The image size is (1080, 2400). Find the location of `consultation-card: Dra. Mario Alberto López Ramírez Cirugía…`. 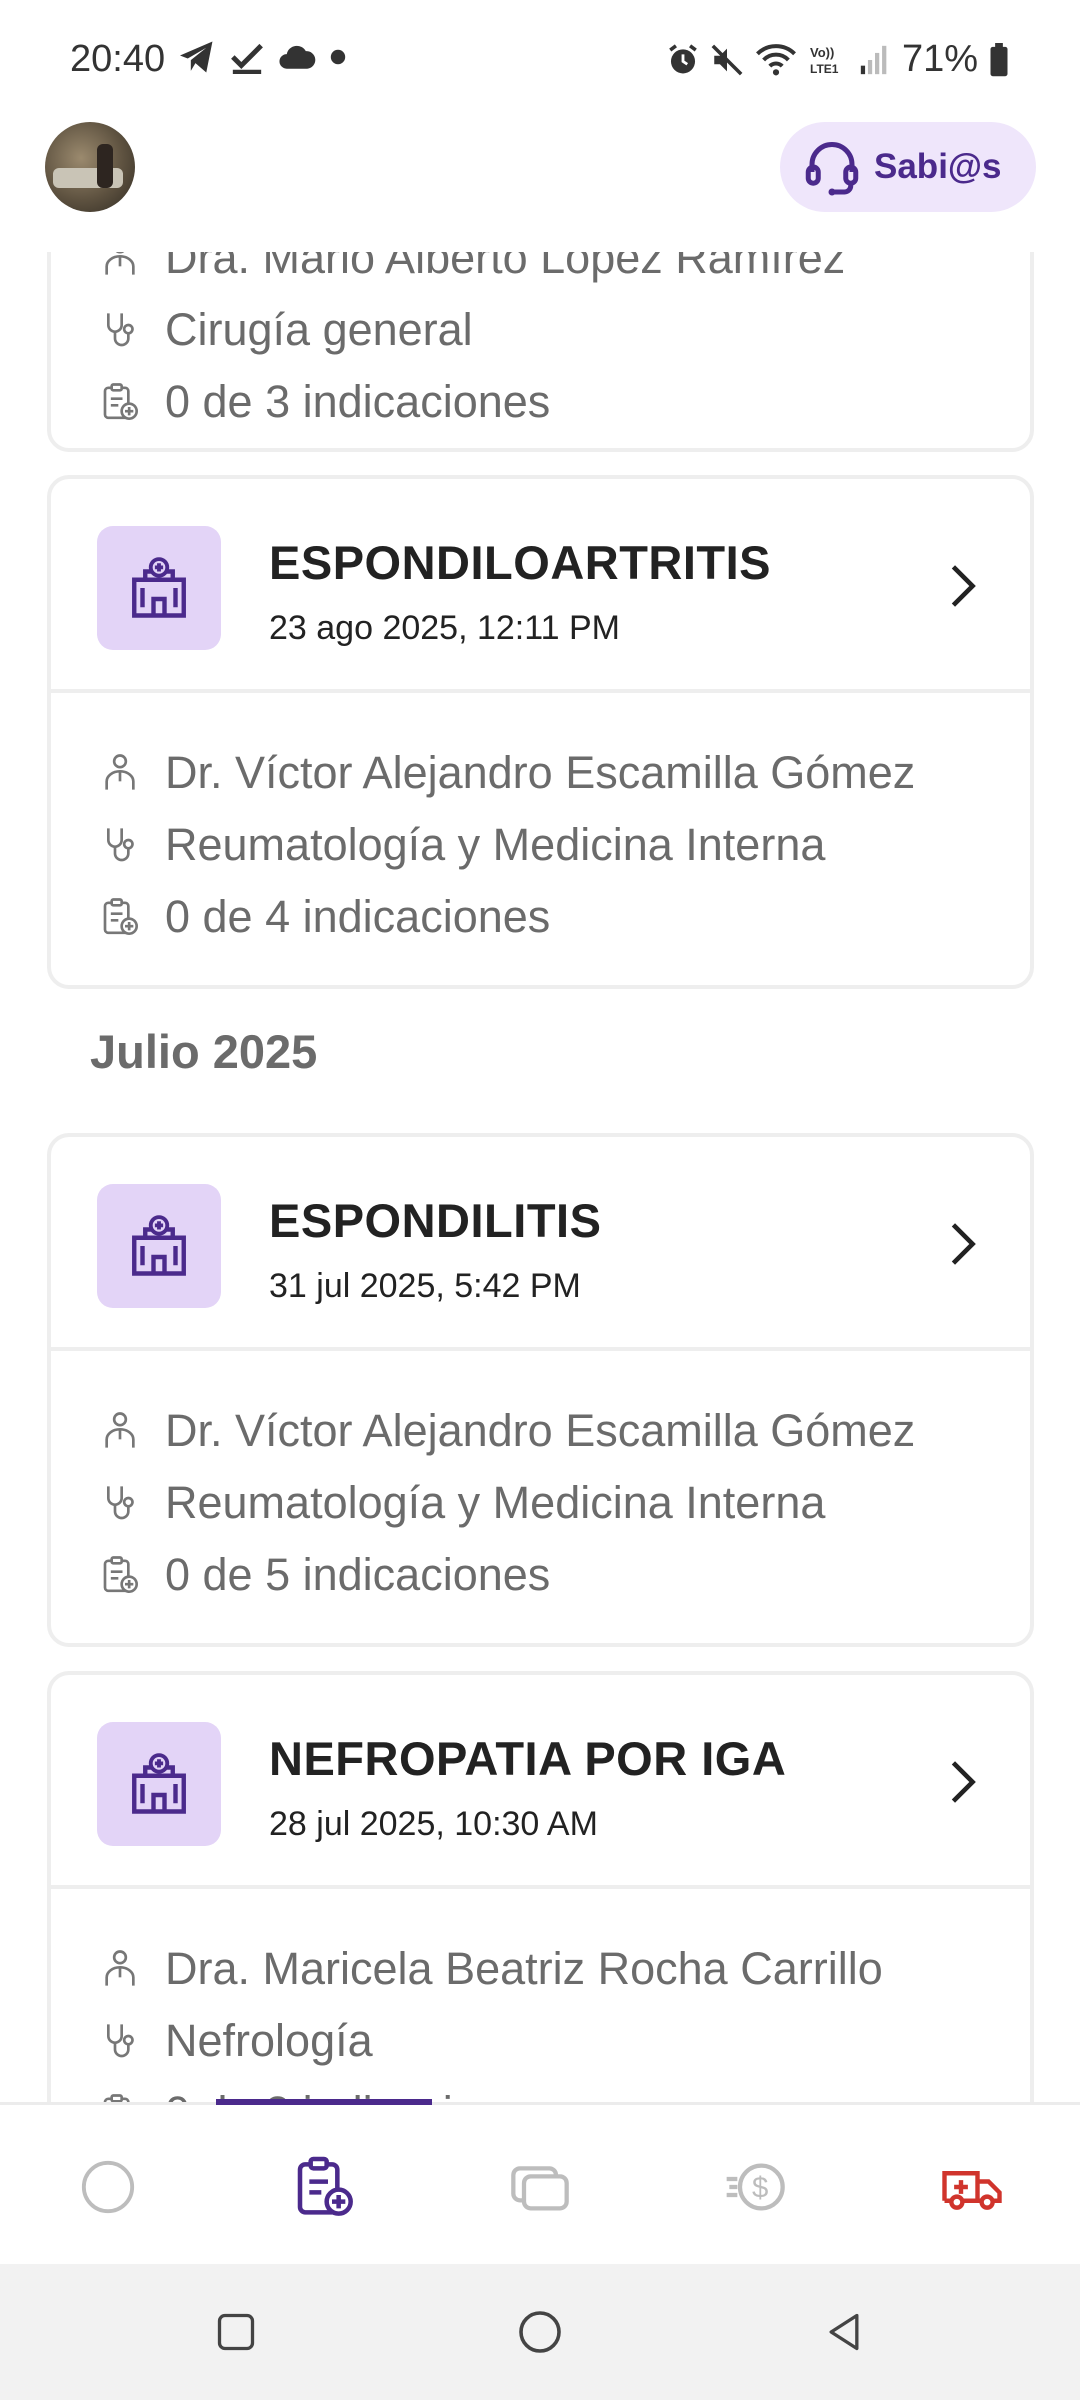

consultation-card: Dra. Mario Alberto López Ramírez Cirugía… is located at coordinates (540, 342).